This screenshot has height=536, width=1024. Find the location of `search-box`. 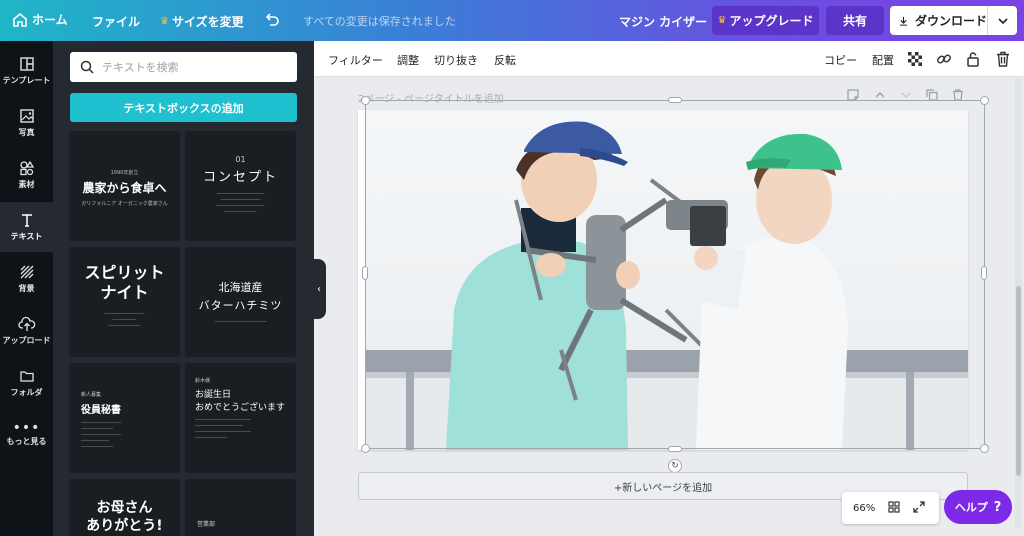

search-box is located at coordinates (183, 67).